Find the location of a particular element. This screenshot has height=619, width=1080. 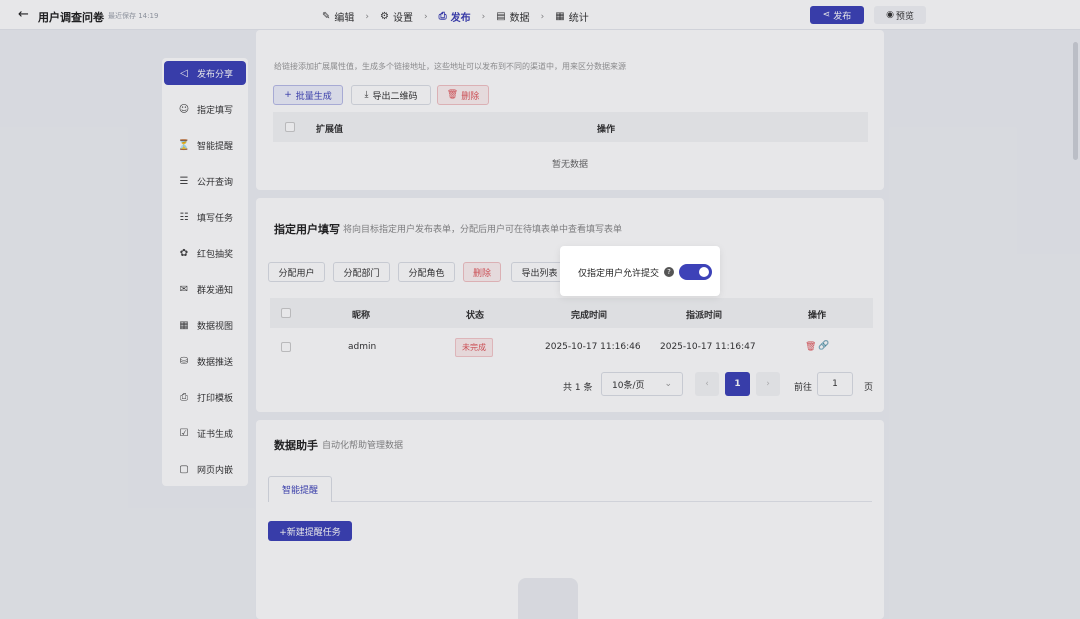

toggle-knob is located at coordinates (704, 272).